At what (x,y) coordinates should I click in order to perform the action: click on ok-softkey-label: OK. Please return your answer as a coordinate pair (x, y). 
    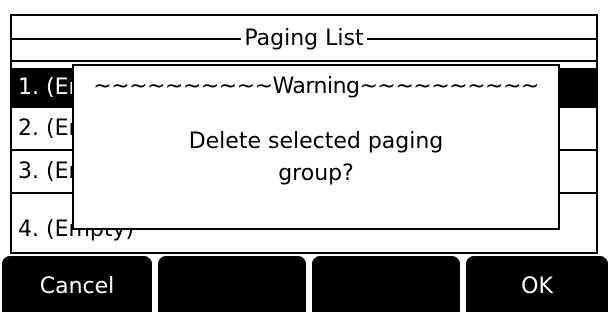
    Looking at the image, I should click on (537, 286).